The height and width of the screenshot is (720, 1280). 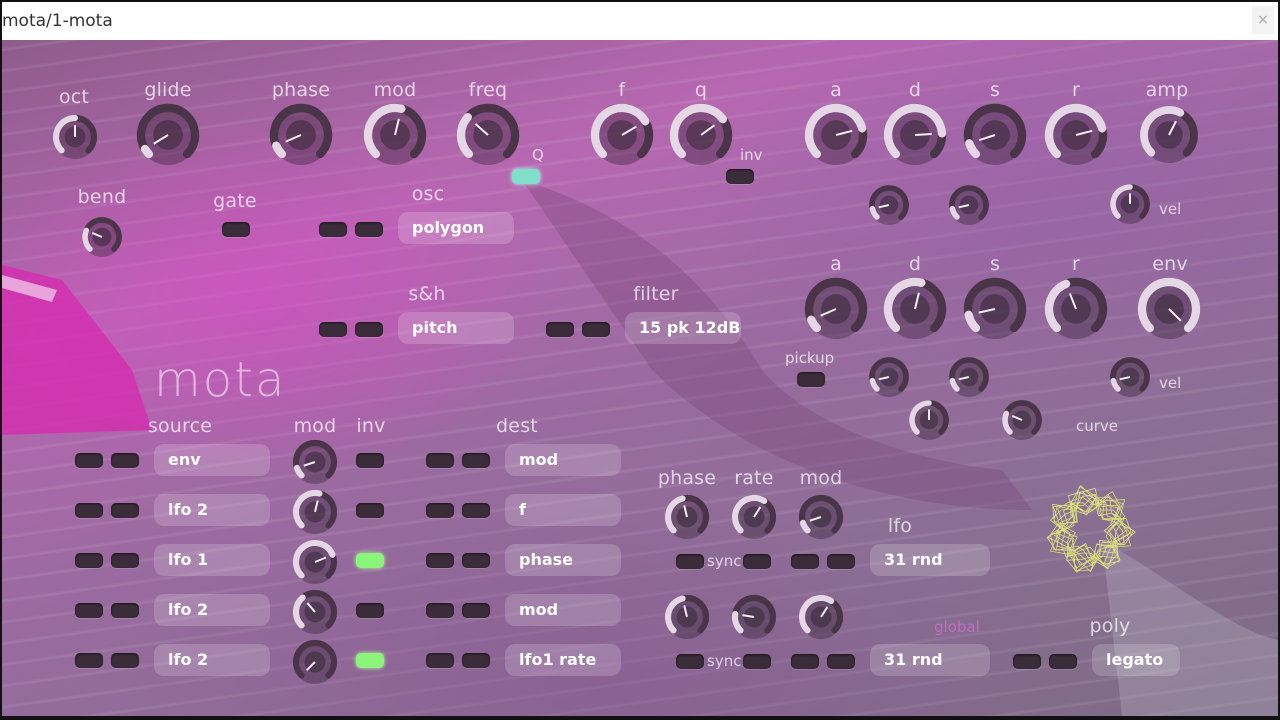 I want to click on bend-knob, so click(x=102, y=237).